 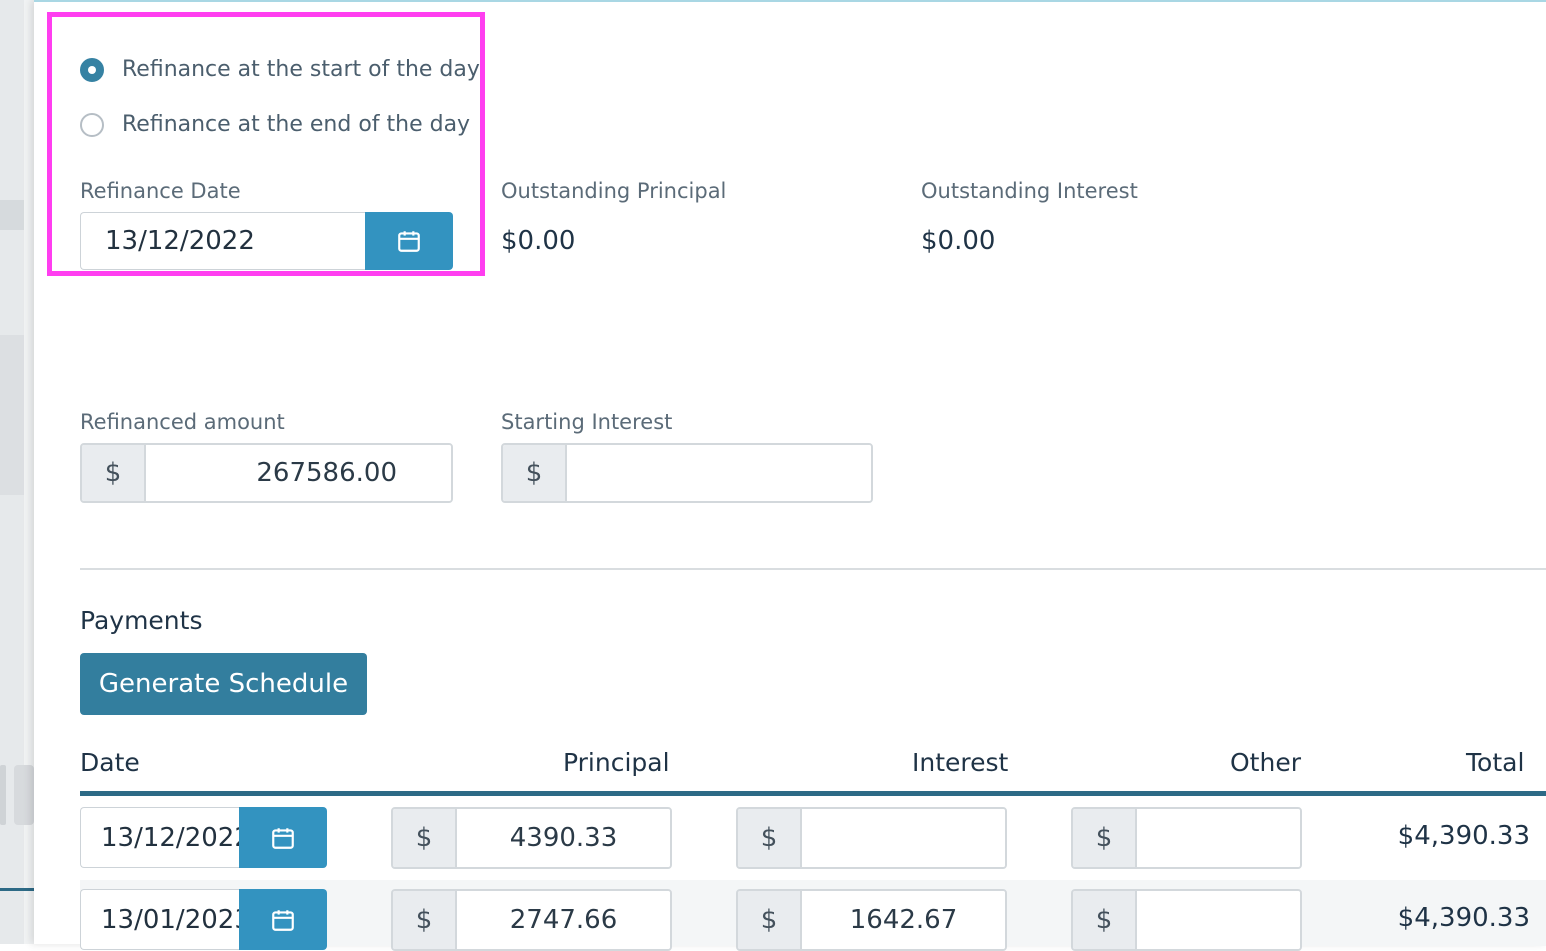 What do you see at coordinates (813, 793) in the screenshot?
I see `table-header-divider` at bounding box center [813, 793].